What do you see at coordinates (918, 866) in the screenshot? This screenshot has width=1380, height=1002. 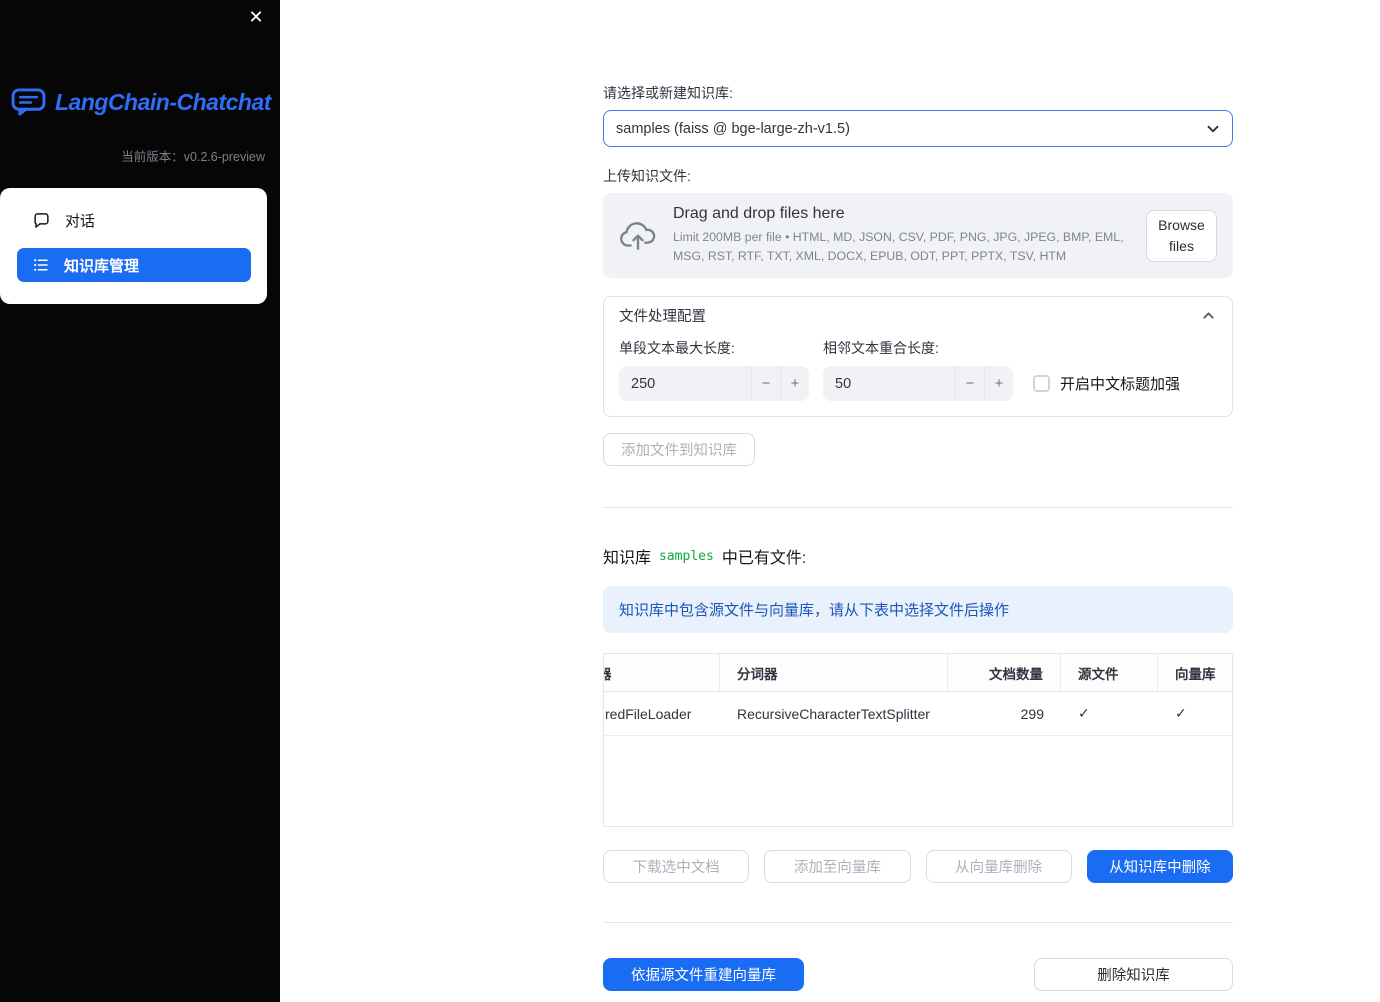 I see `file-action-buttons: 下载选中文档 添加至向量库 从向量库删除 从知识库中删除` at bounding box center [918, 866].